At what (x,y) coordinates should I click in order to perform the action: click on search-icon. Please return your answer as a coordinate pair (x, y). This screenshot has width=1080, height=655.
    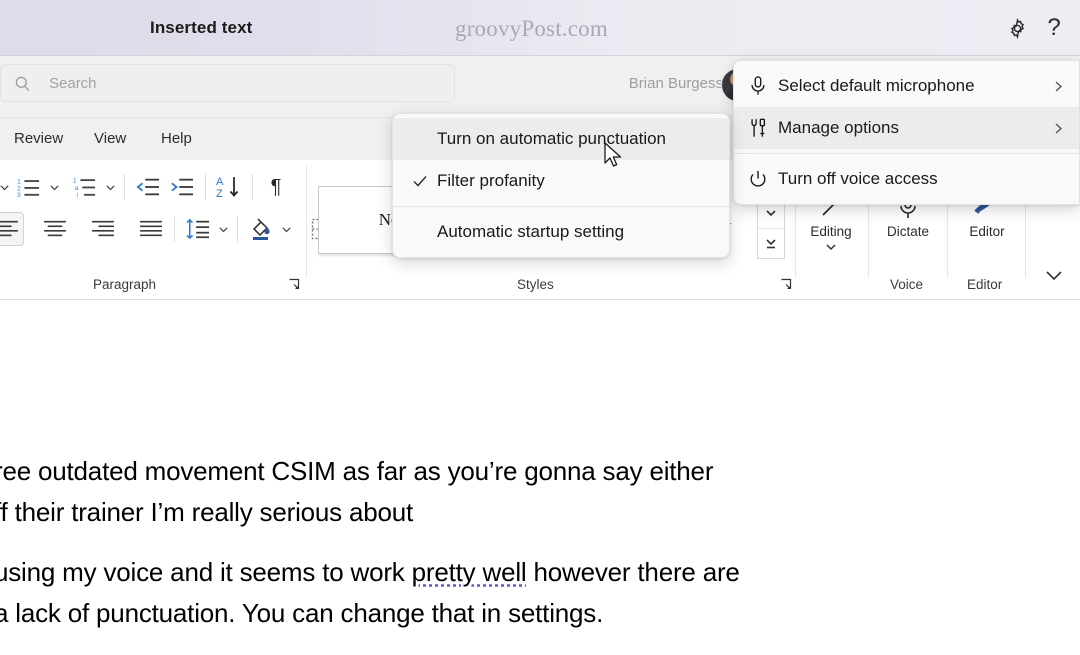
    Looking at the image, I should click on (23, 83).